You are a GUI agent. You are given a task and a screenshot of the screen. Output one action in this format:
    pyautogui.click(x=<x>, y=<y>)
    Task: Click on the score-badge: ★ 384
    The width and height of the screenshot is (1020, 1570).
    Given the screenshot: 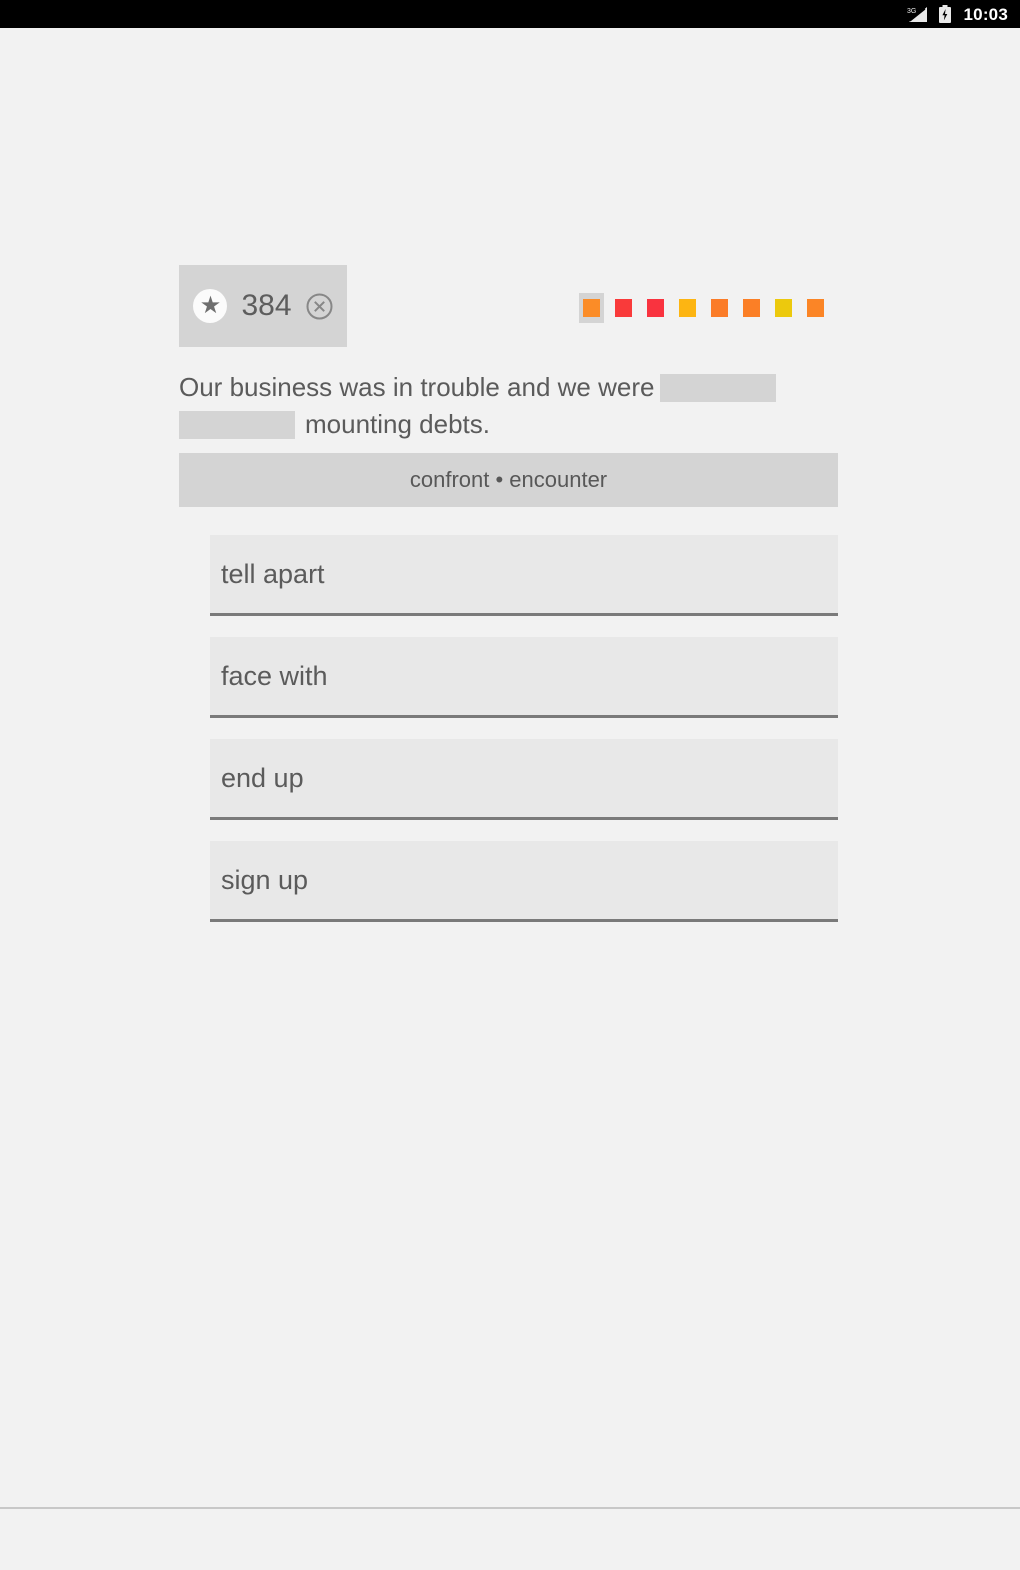 What is the action you would take?
    pyautogui.click(x=263, y=306)
    